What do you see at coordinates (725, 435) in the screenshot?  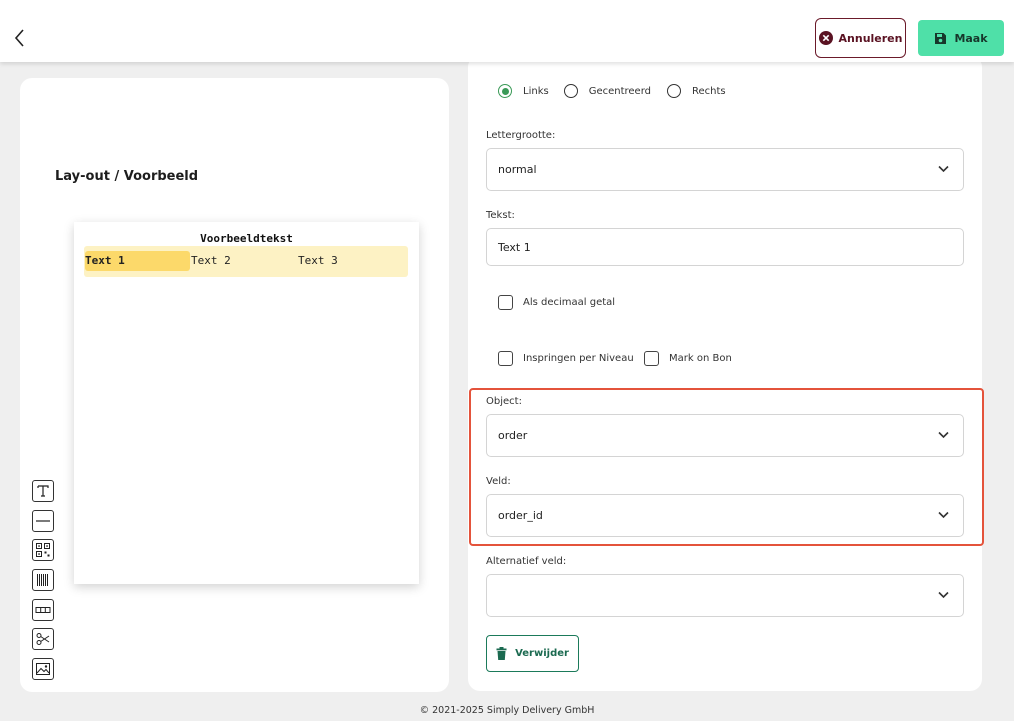 I see `object-select: order` at bounding box center [725, 435].